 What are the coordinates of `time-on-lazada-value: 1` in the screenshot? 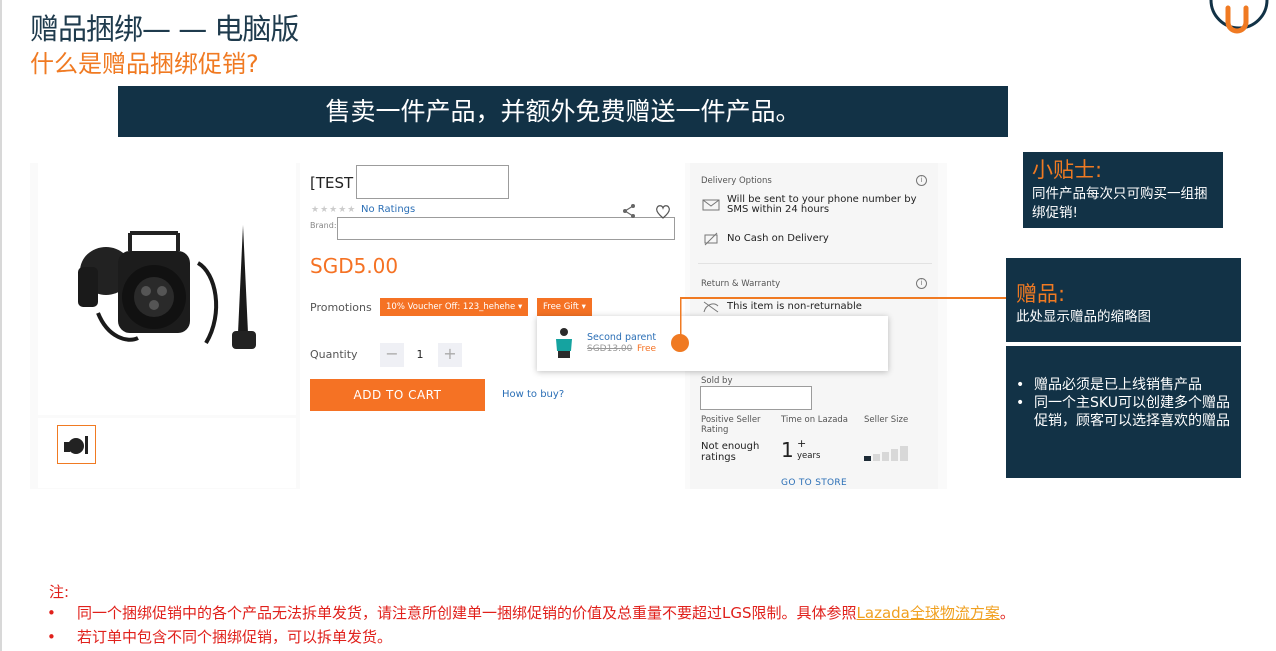 It's located at (787, 450).